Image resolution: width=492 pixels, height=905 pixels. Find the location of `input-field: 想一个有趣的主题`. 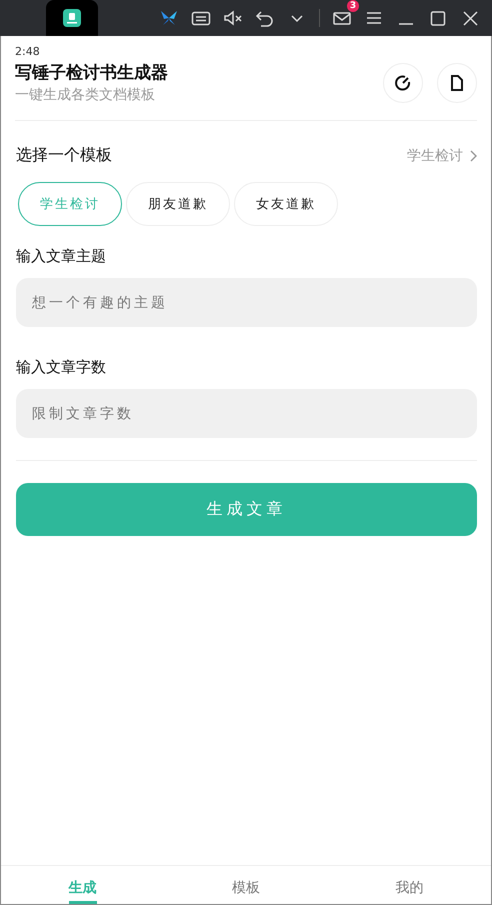

input-field: 想一个有趣的主题 is located at coordinates (246, 302).